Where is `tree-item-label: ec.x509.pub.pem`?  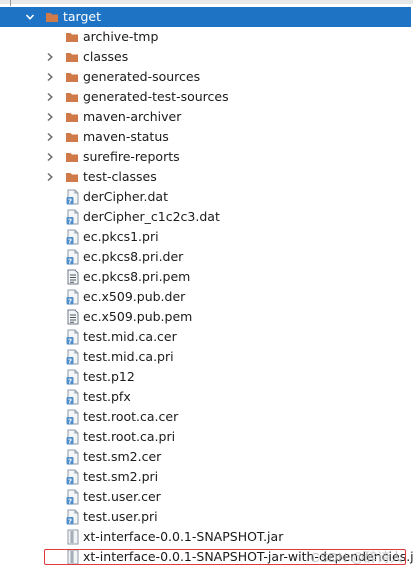 tree-item-label: ec.x509.pub.pem is located at coordinates (138, 316).